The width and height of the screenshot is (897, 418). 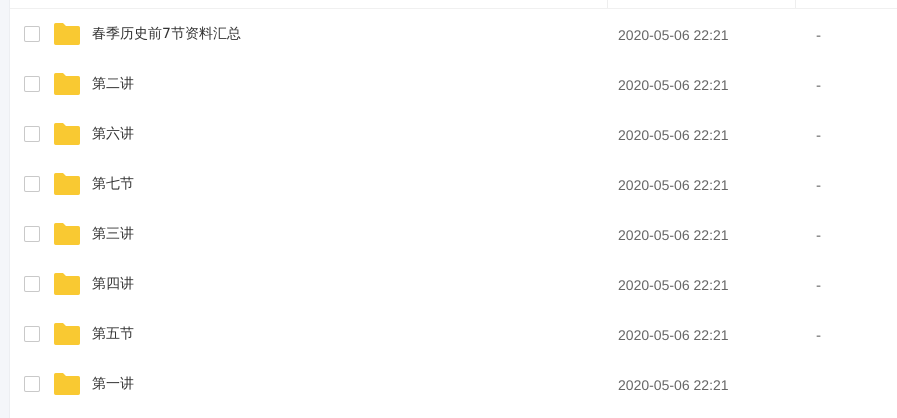 I want to click on folder-name: 第二讲, so click(x=113, y=84).